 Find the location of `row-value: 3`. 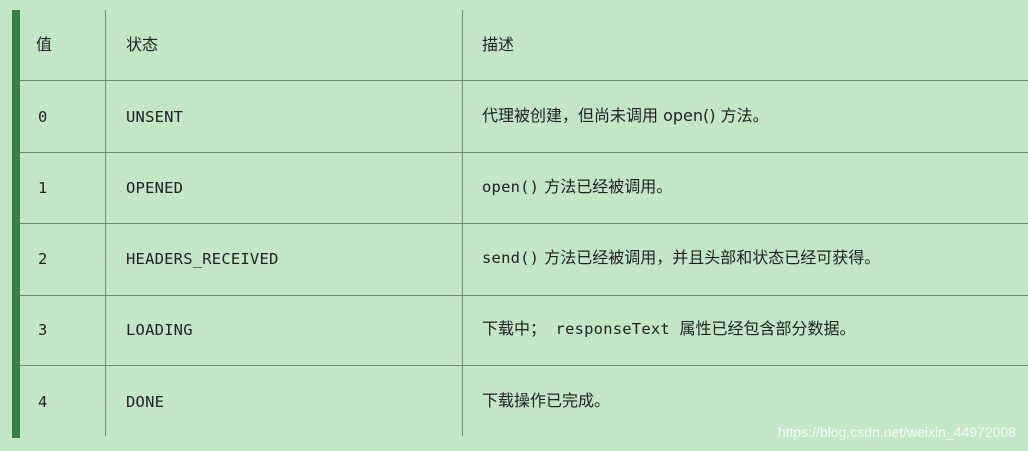

row-value: 3 is located at coordinates (43, 330).